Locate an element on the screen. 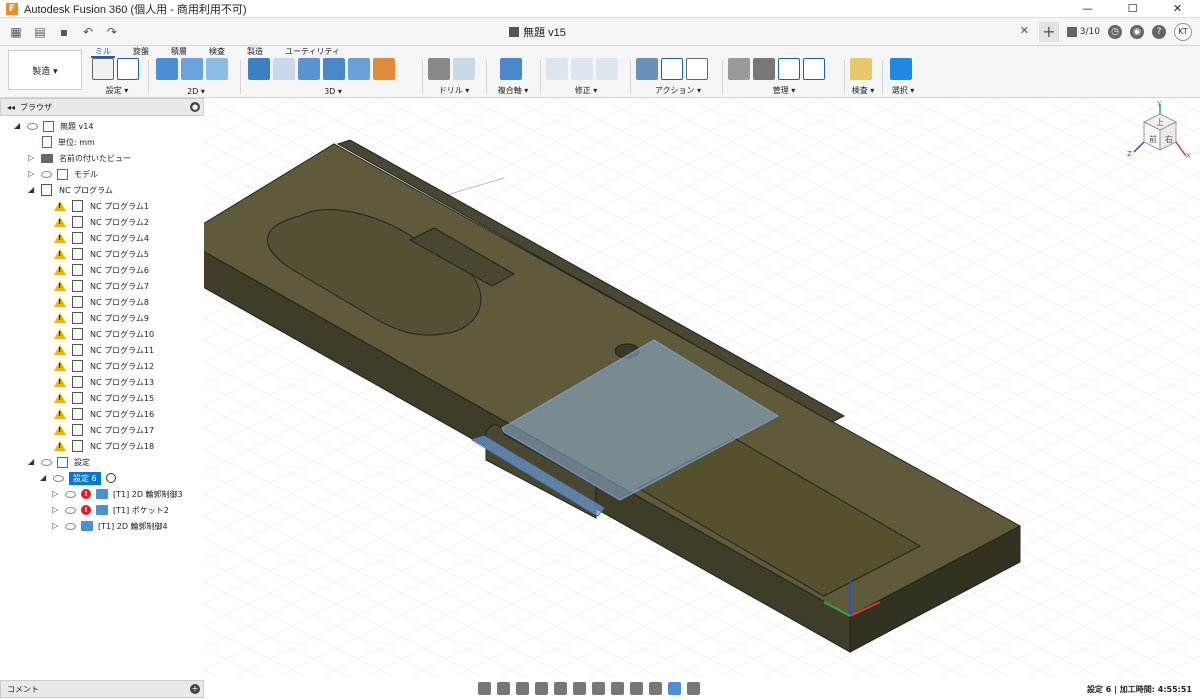 This screenshot has height=700, width=1200. stock-display-icon is located at coordinates (674, 688).